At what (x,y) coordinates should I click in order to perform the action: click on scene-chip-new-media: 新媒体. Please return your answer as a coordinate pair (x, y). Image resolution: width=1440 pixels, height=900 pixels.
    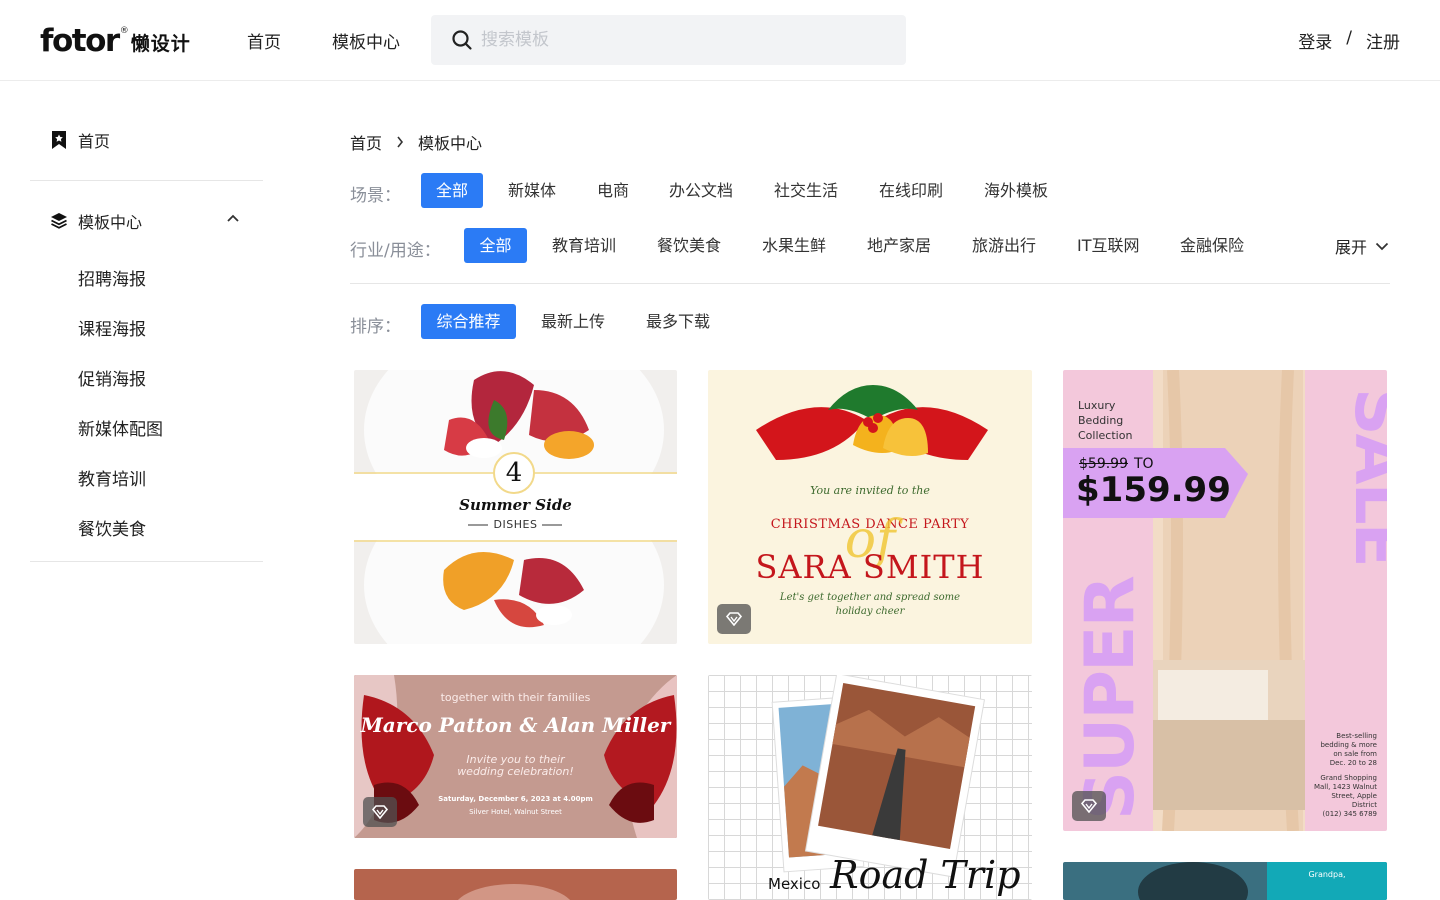
    Looking at the image, I should click on (532, 190).